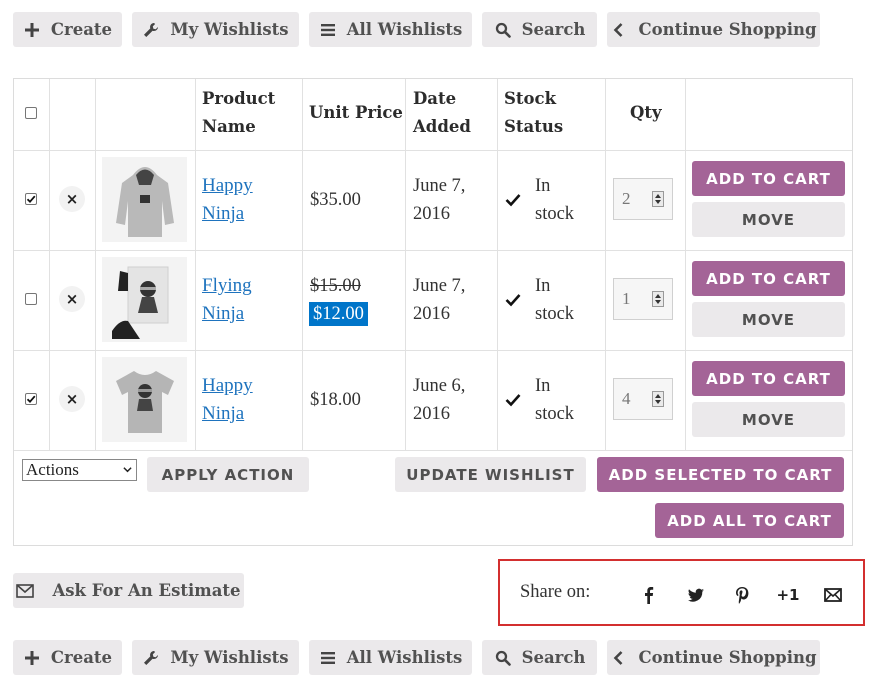 This screenshot has height=691, width=877. What do you see at coordinates (646, 112) in the screenshot?
I see `header-qty: Qty` at bounding box center [646, 112].